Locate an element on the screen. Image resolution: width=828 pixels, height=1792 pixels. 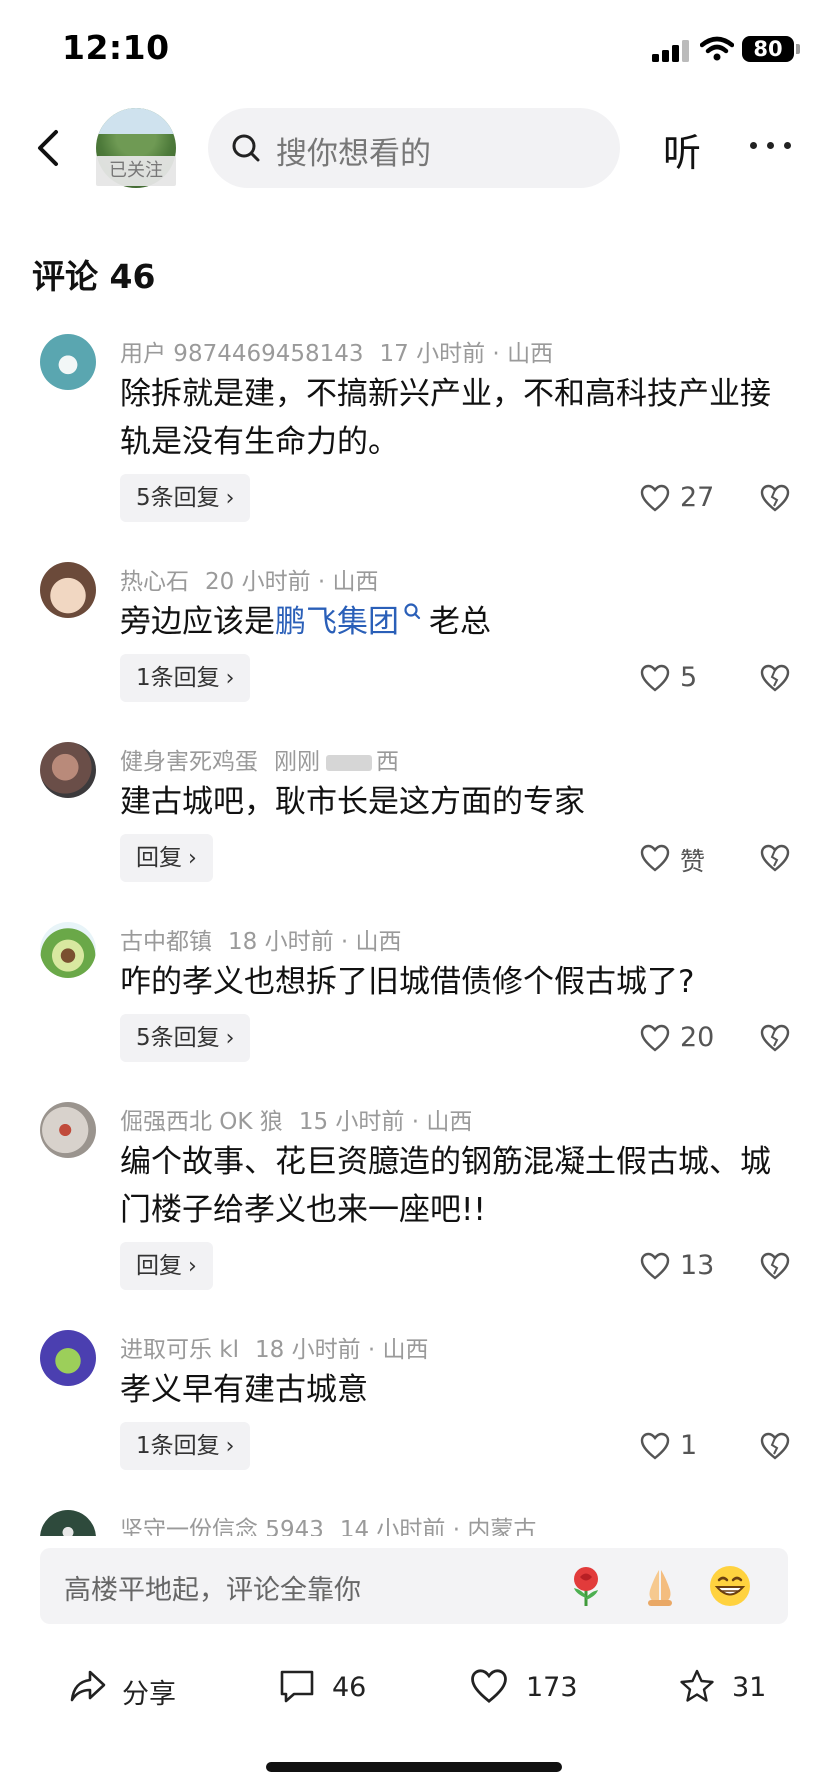
search-placeholder: 搜你想看的 is located at coordinates (353, 154).